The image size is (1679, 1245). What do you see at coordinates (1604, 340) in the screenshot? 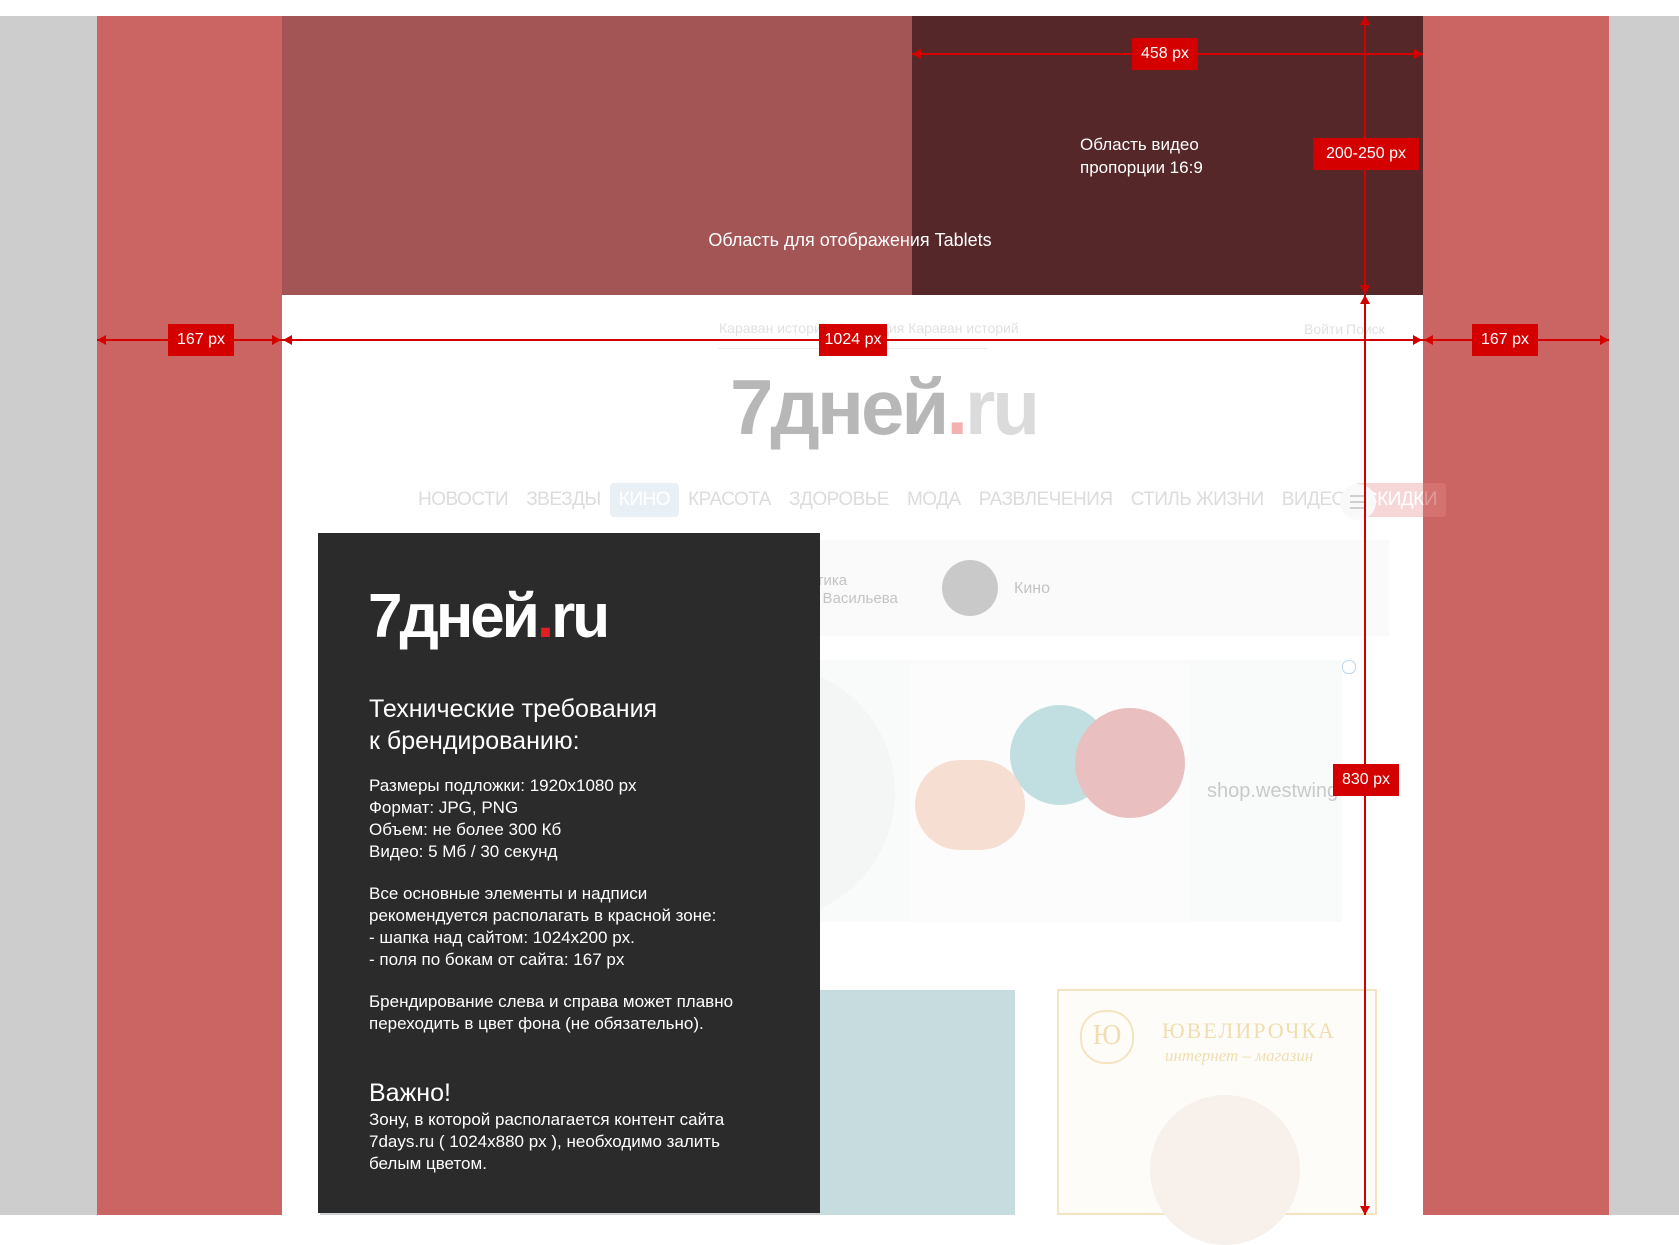
I see `right-margin-arrow-right` at bounding box center [1604, 340].